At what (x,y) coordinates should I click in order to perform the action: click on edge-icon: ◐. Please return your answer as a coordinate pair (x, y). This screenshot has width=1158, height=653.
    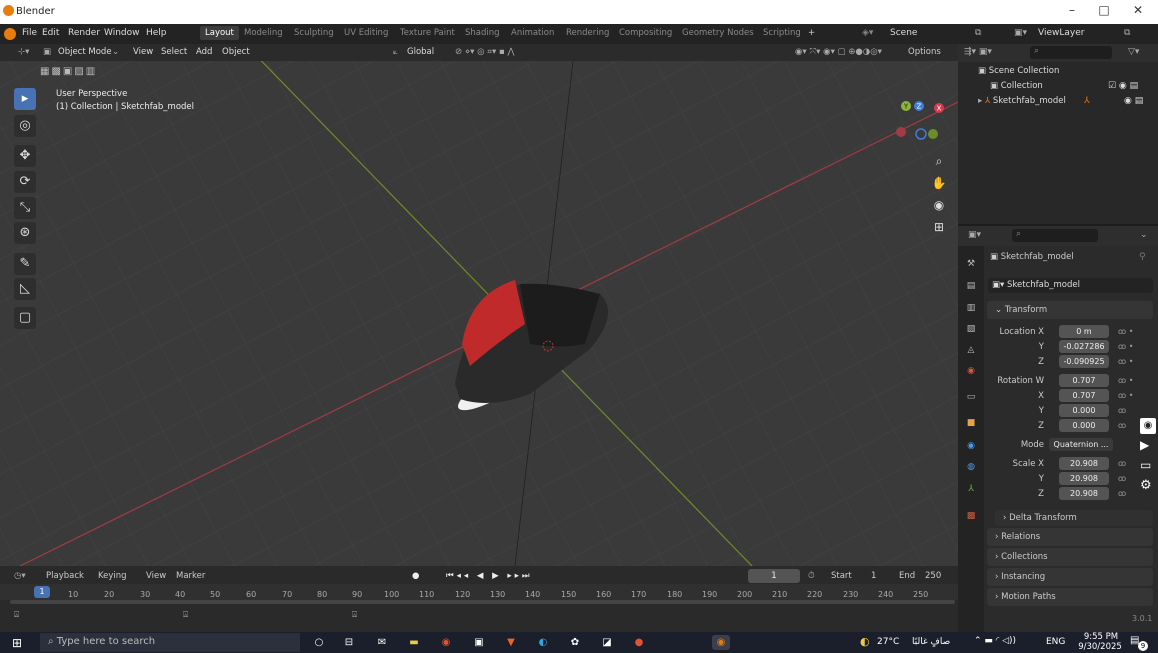
    Looking at the image, I should click on (543, 642).